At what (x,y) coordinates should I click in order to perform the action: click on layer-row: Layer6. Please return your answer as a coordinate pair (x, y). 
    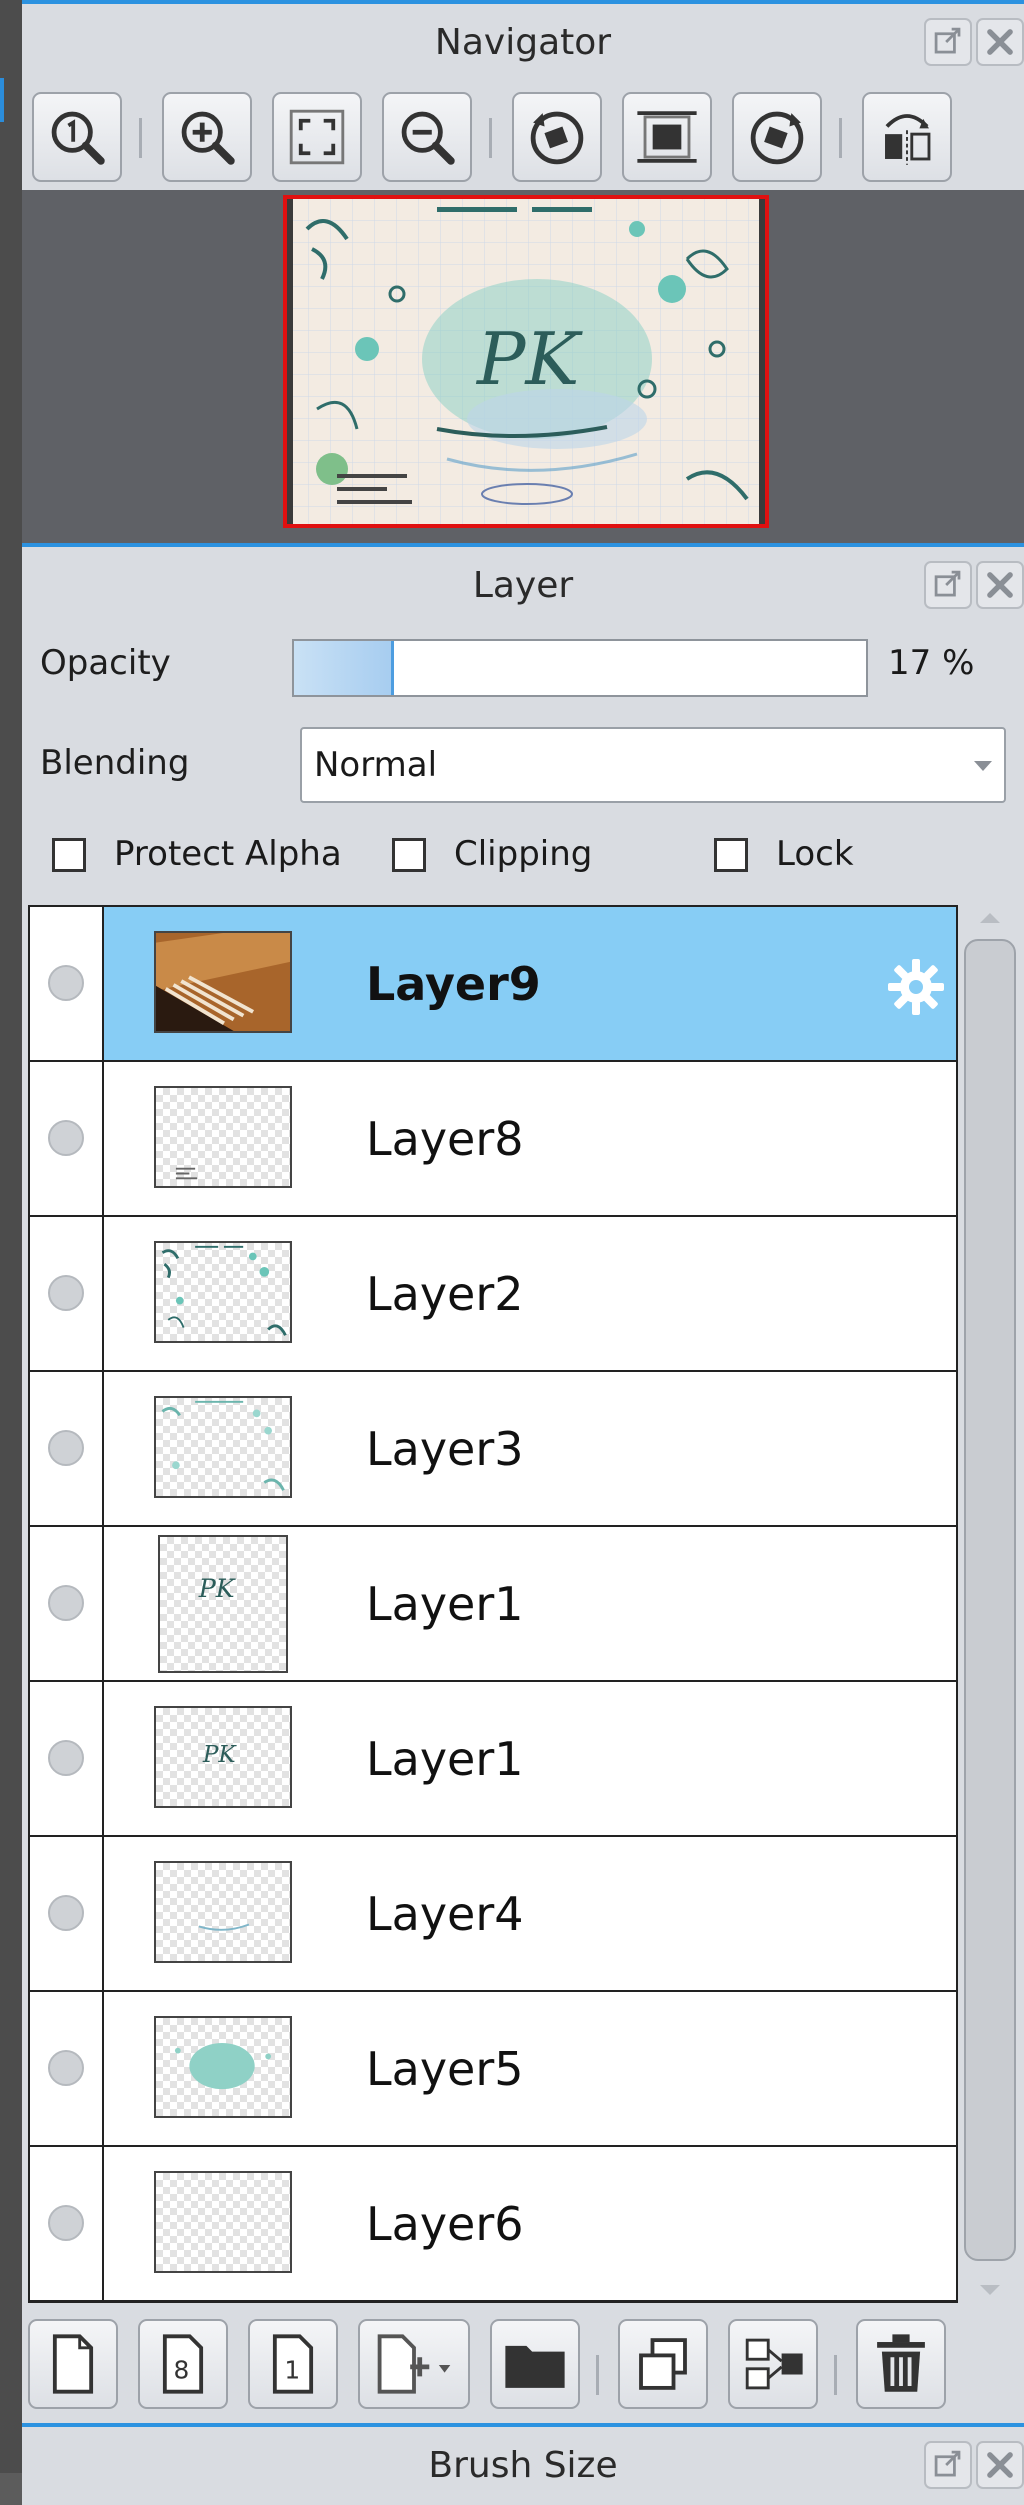
    Looking at the image, I should click on (493, 2224).